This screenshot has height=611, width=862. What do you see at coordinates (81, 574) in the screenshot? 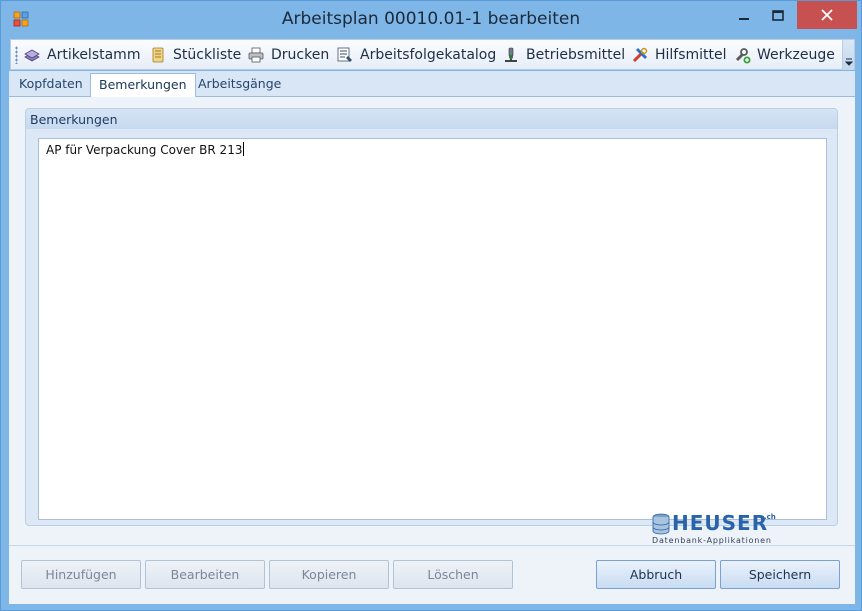
I see `add-button: Hinzufügen` at bounding box center [81, 574].